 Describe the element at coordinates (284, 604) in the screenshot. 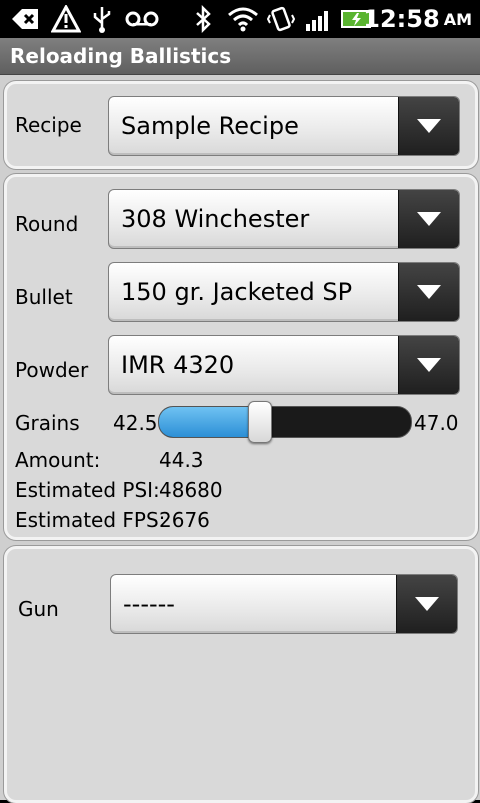

I see `gun-spinner: ------` at that location.